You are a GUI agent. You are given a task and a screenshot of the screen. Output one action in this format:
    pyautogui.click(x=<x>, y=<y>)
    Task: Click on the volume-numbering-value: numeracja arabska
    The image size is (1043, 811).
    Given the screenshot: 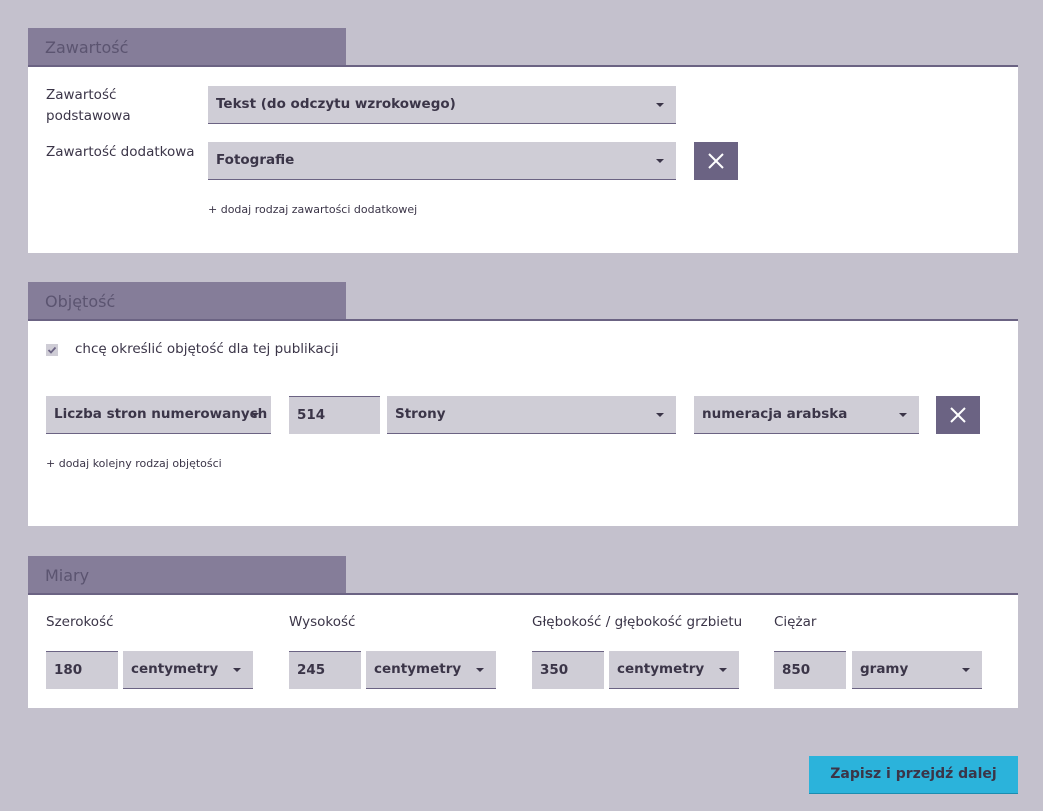 What is the action you would take?
    pyautogui.click(x=775, y=414)
    